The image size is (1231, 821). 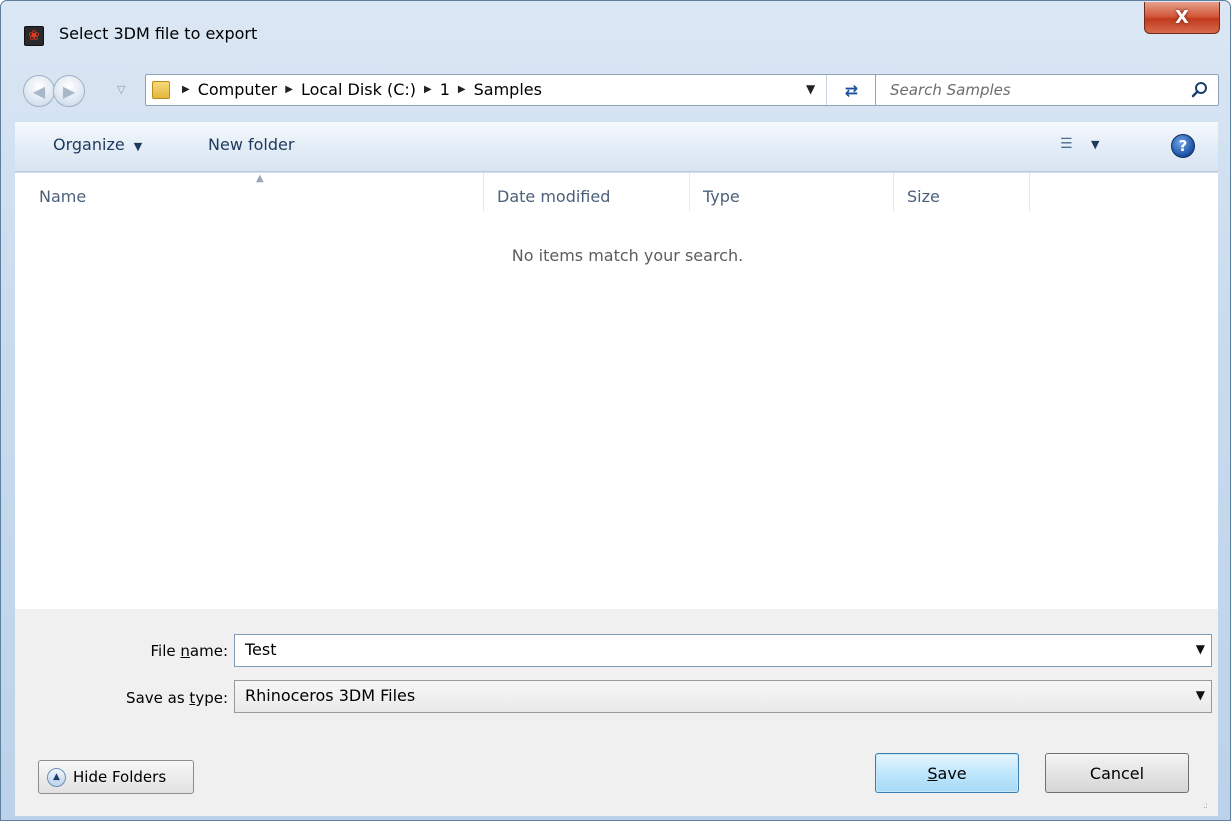 I want to click on command-toolbar: Organize ▼ New folder ☰ ▼ ?, so click(x=616, y=147).